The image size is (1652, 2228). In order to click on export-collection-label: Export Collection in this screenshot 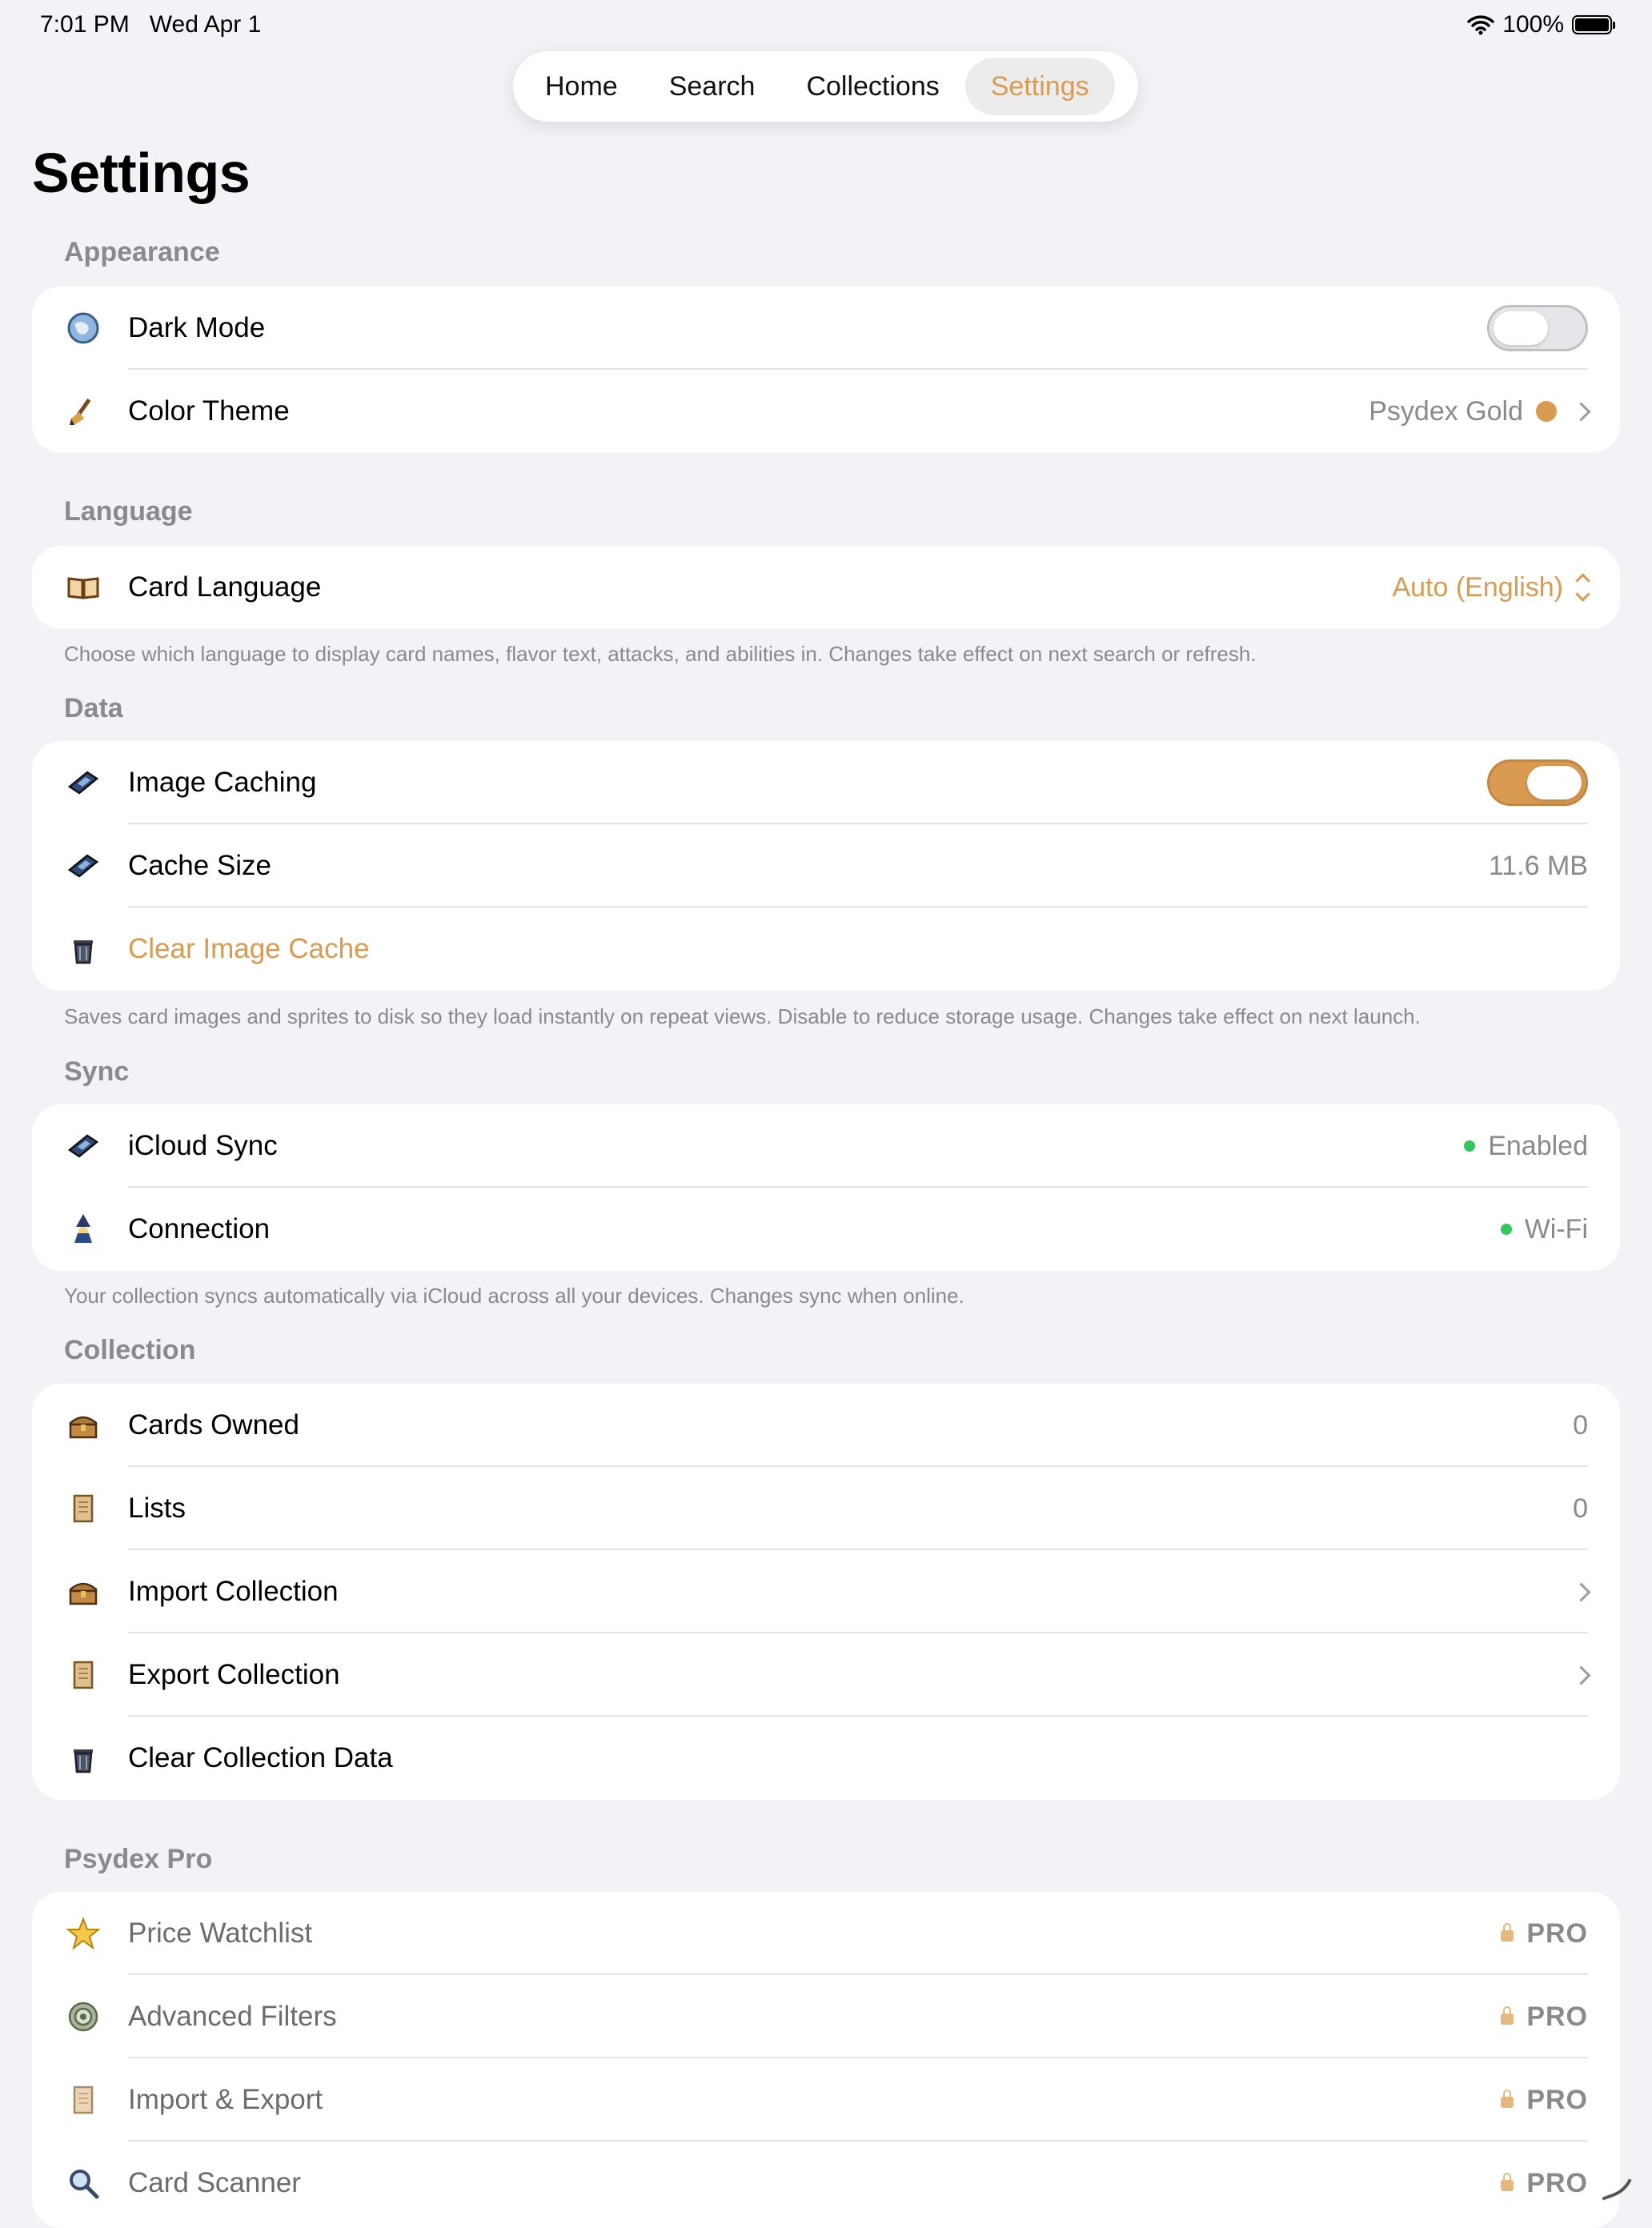, I will do `click(234, 1675)`.